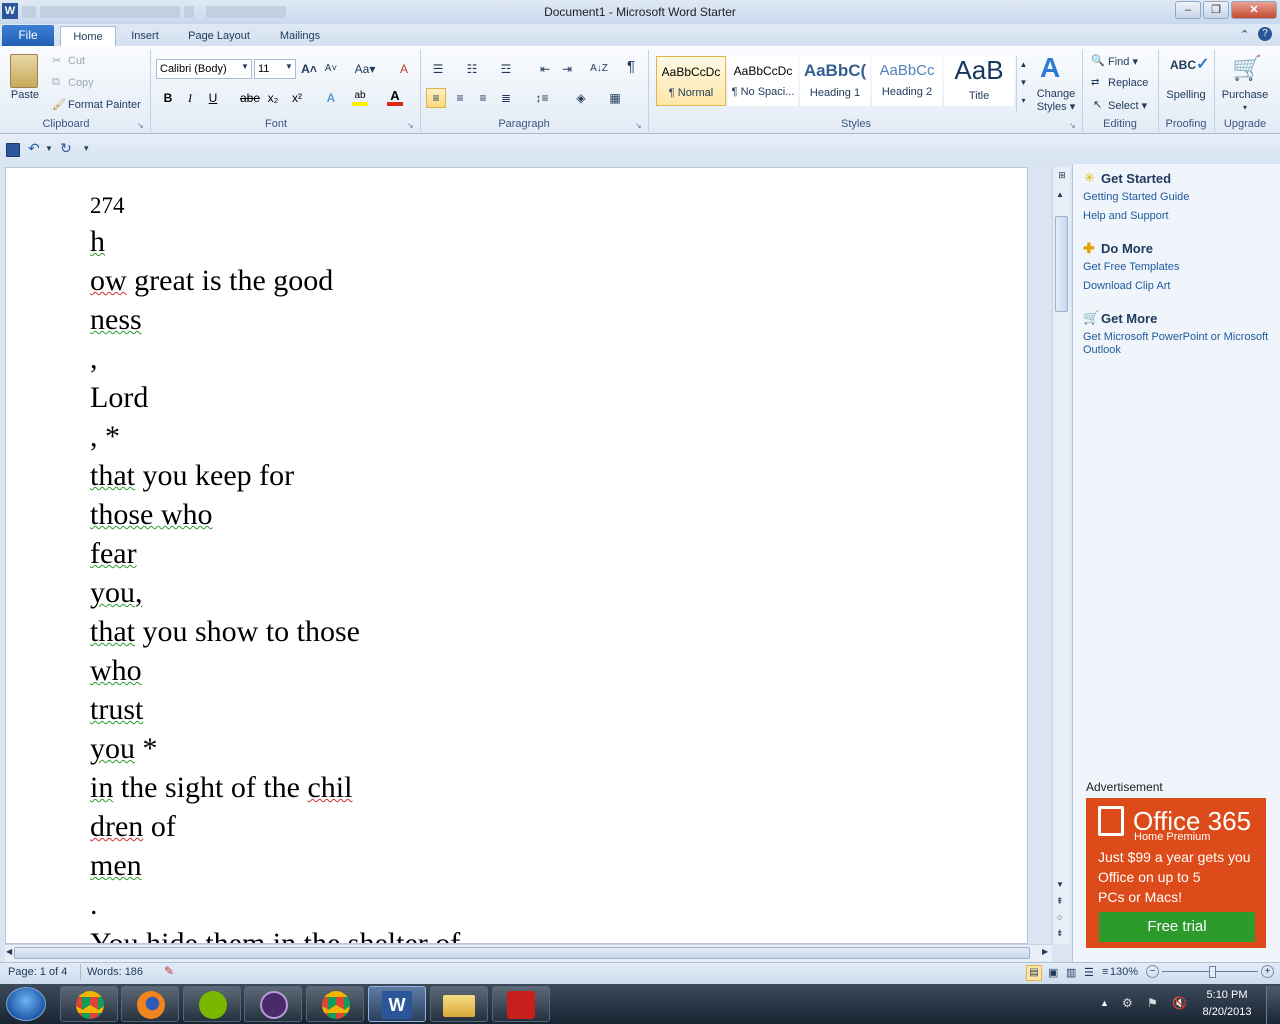 The image size is (1280, 1024). I want to click on styles-scroll: ▲ ▼ ▾, so click(1023, 84).